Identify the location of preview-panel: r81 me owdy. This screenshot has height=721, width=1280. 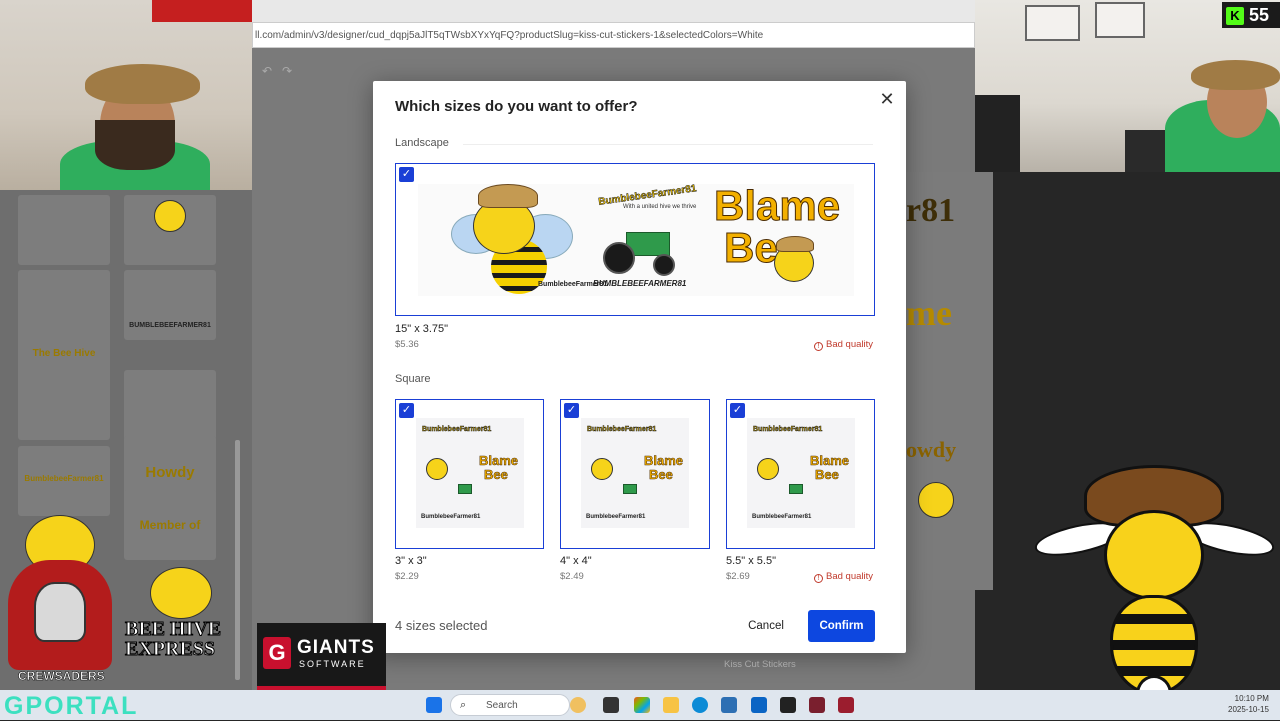
(949, 381).